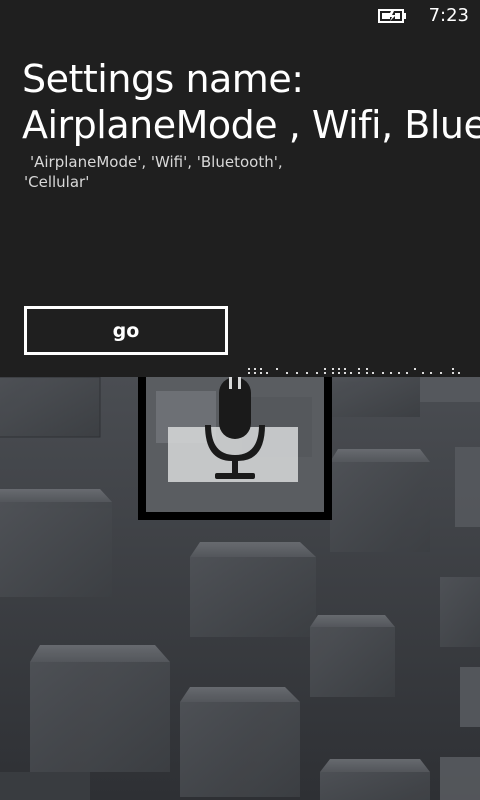 The height and width of the screenshot is (800, 480). Describe the element at coordinates (156, 162) in the screenshot. I see `options-line-1: 'AirplaneMode', 'Wifi', 'Bluetooth',` at that location.